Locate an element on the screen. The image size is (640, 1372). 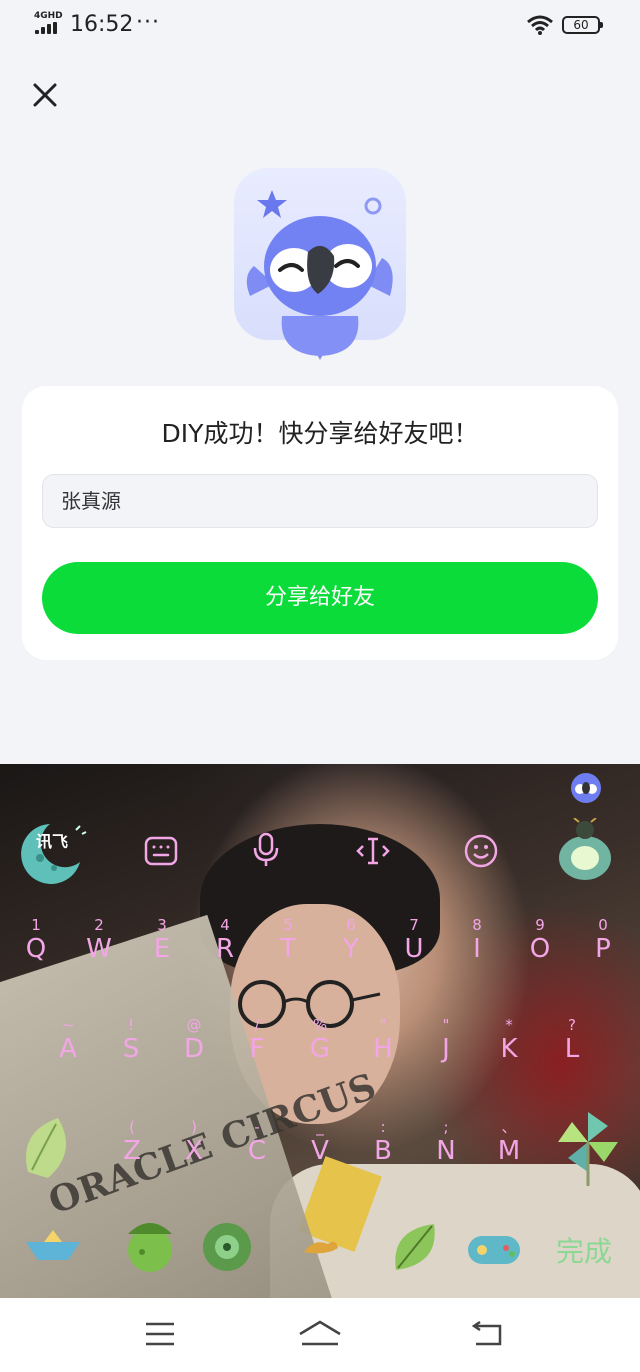
backspace-pinwheel-icon is located at coordinates (588, 1148).